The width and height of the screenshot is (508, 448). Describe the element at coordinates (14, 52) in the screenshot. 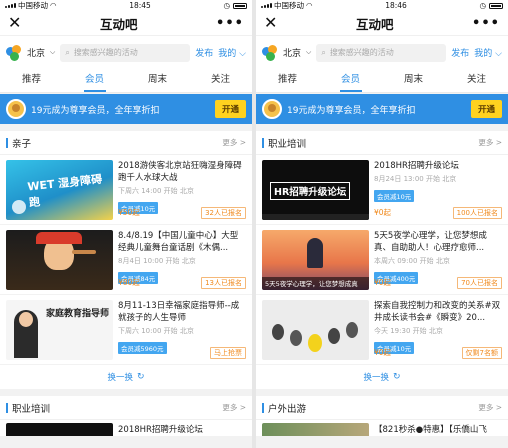

I see `app-logo-icon` at that location.